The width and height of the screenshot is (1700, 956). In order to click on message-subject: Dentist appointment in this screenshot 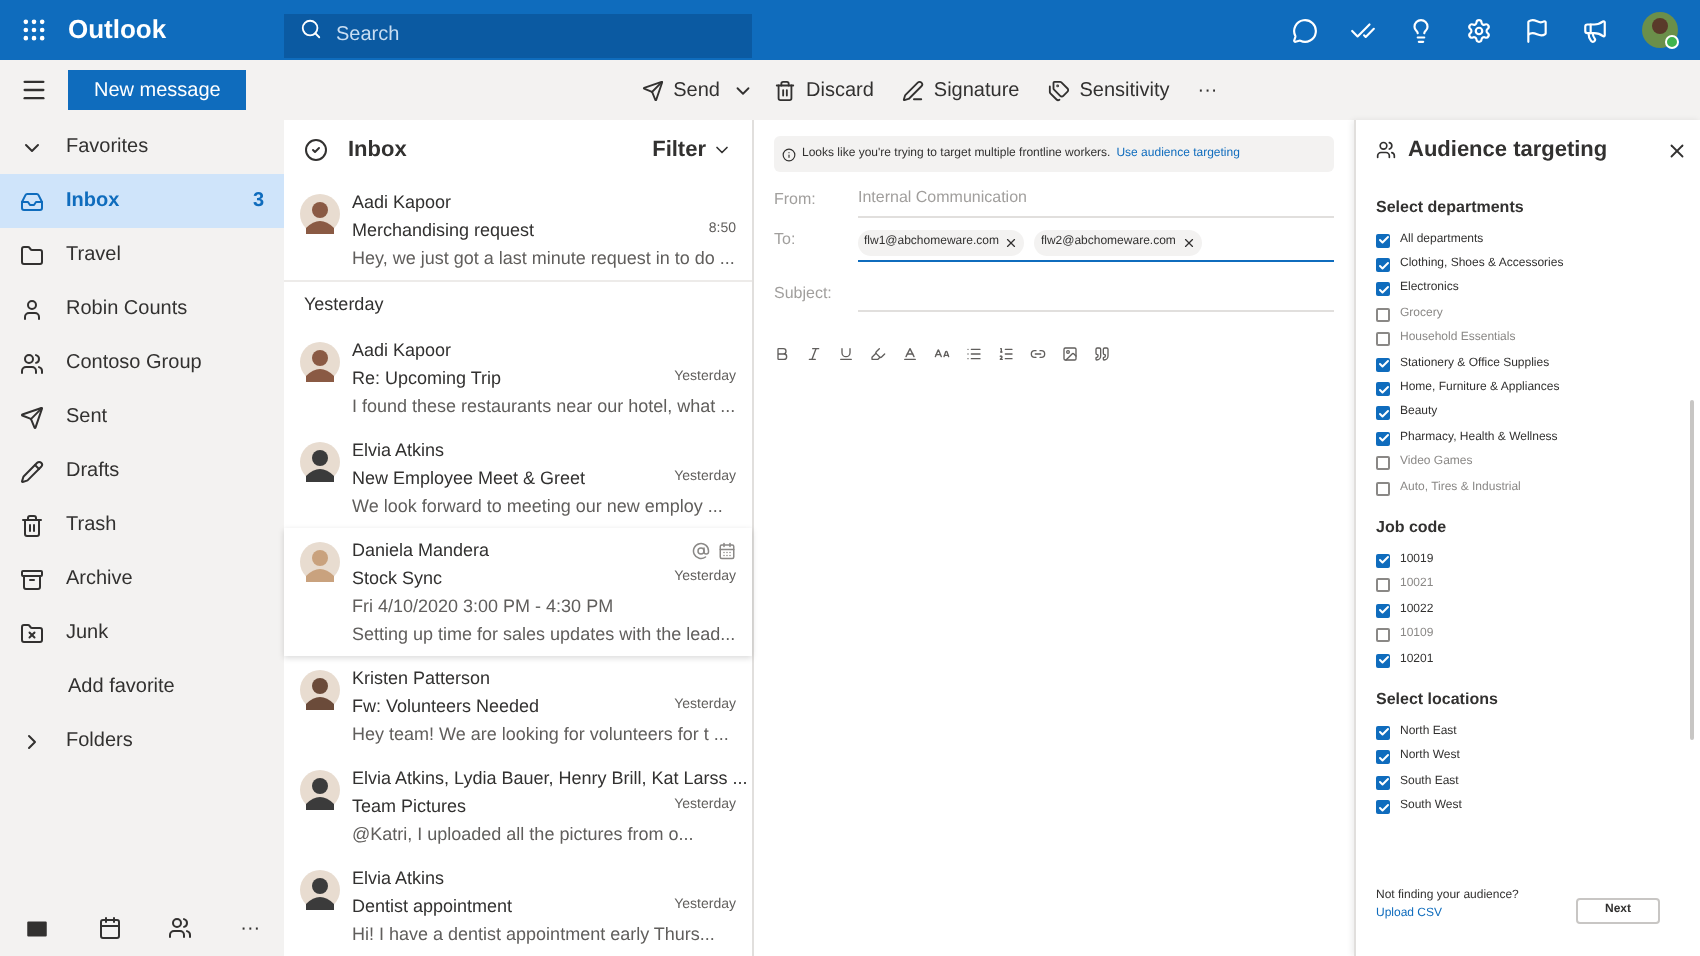, I will do `click(433, 906)`.